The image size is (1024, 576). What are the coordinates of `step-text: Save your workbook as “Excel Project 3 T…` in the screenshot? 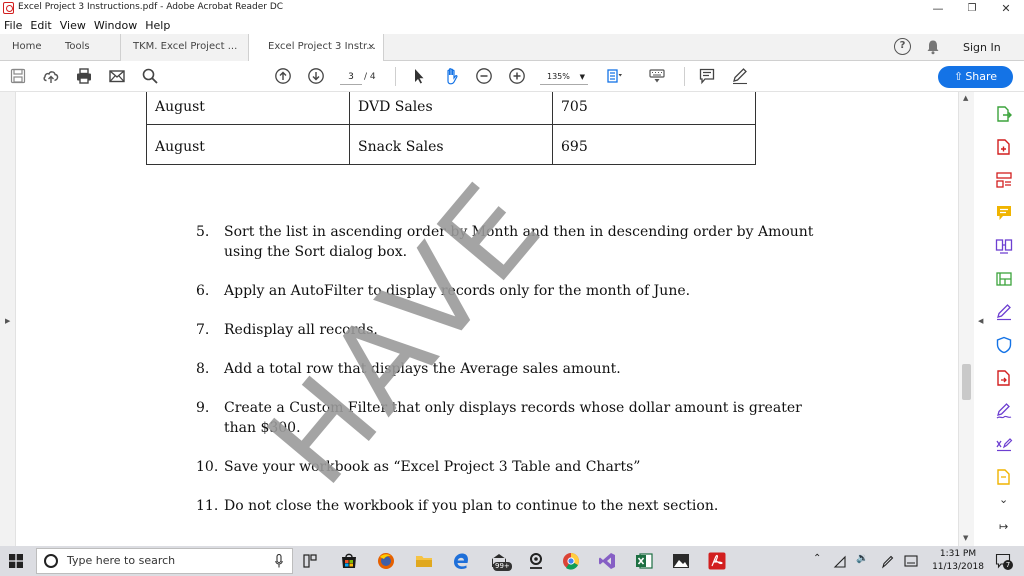 It's located at (432, 467).